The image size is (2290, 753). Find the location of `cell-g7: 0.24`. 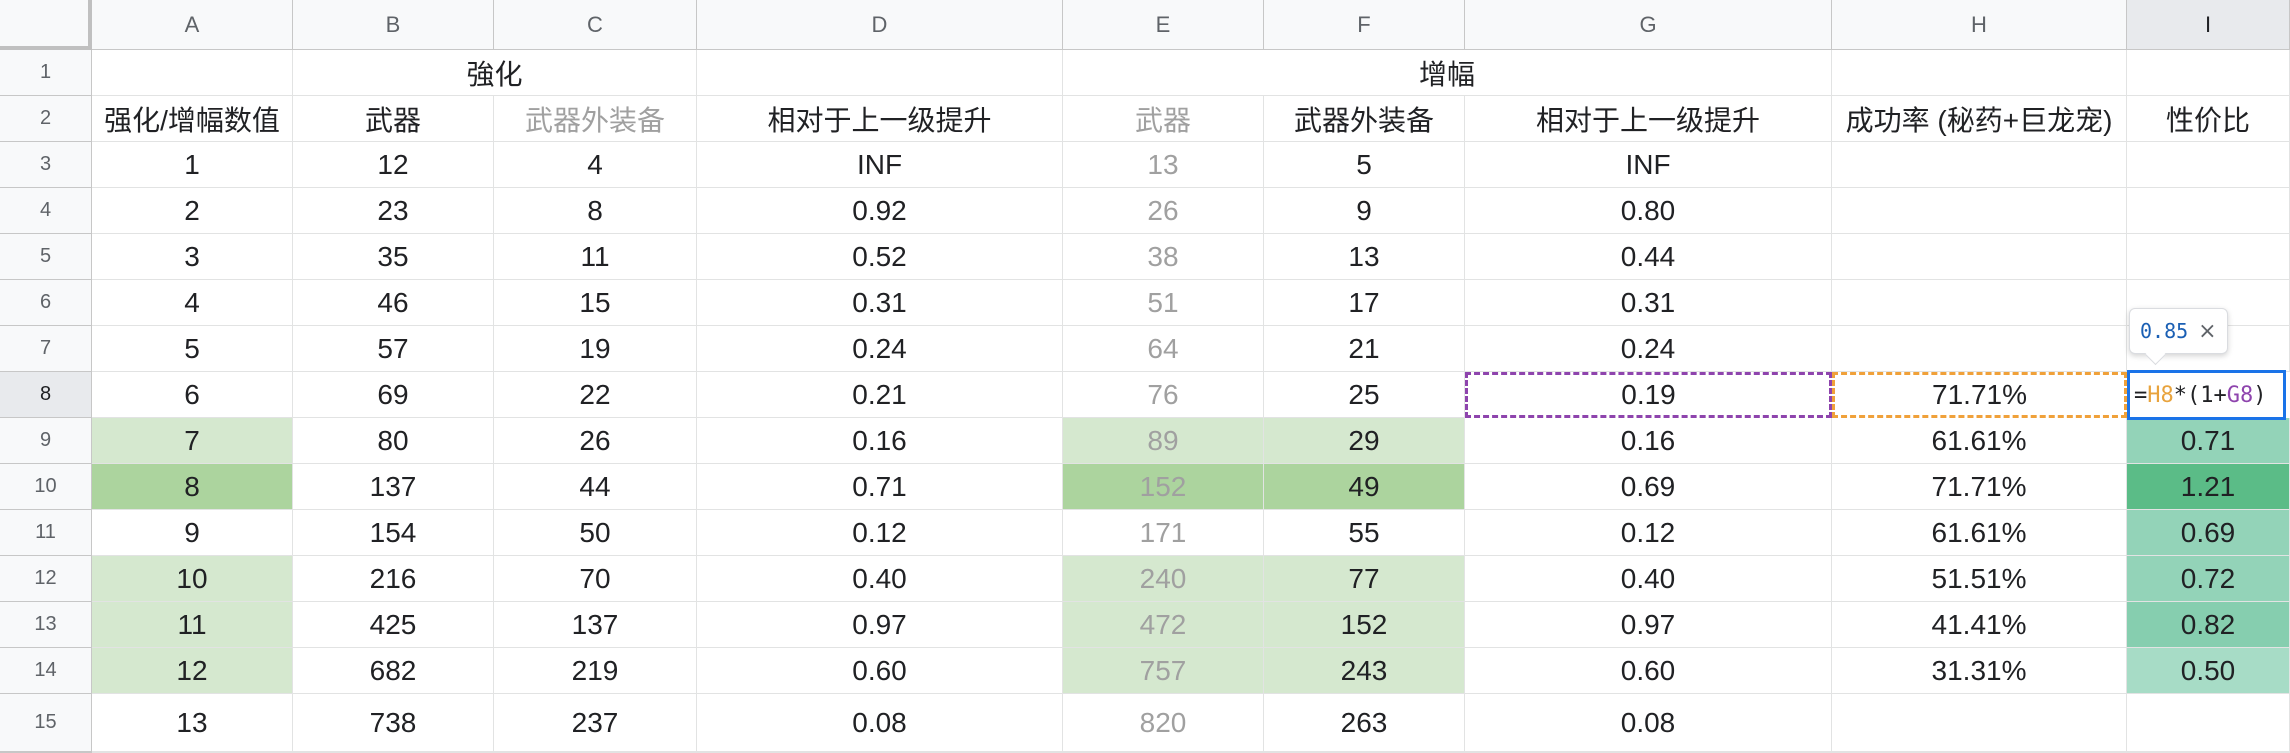

cell-g7: 0.24 is located at coordinates (1648, 349).